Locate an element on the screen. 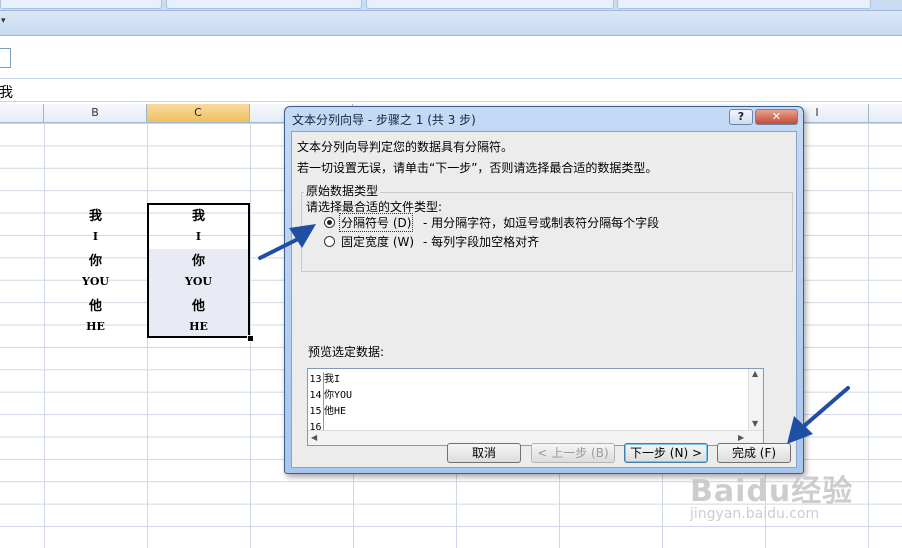 The width and height of the screenshot is (902, 548). preview-box: 13 我I 14 你YOU 15 他HE 16 ▲ ▼ ◀ ▶ is located at coordinates (535, 407).